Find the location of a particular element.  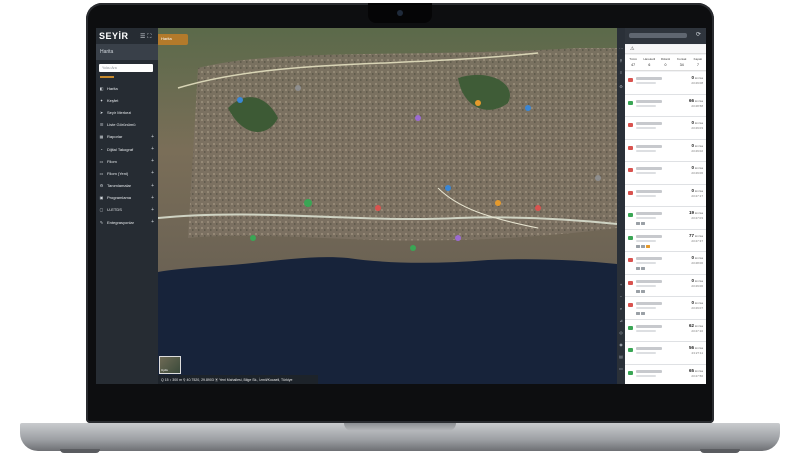

basemap-switcher: Uydu is located at coordinates (170, 365).